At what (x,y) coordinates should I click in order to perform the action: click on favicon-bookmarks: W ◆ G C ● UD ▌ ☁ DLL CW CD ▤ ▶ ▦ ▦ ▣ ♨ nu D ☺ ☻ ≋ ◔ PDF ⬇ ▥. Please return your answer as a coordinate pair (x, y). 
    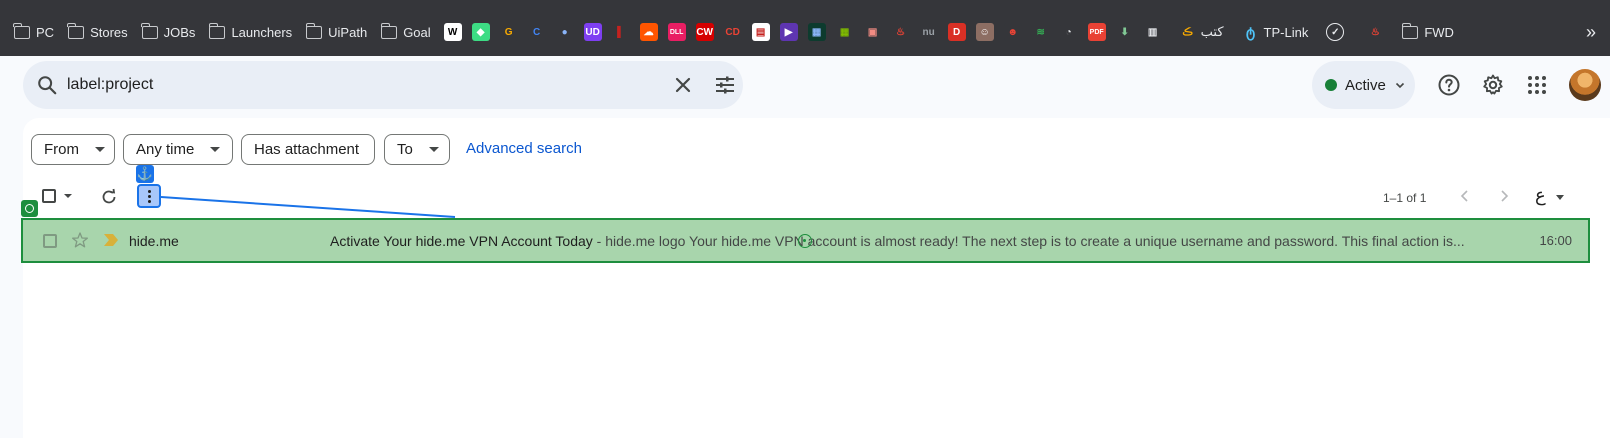
    Looking at the image, I should click on (803, 32).